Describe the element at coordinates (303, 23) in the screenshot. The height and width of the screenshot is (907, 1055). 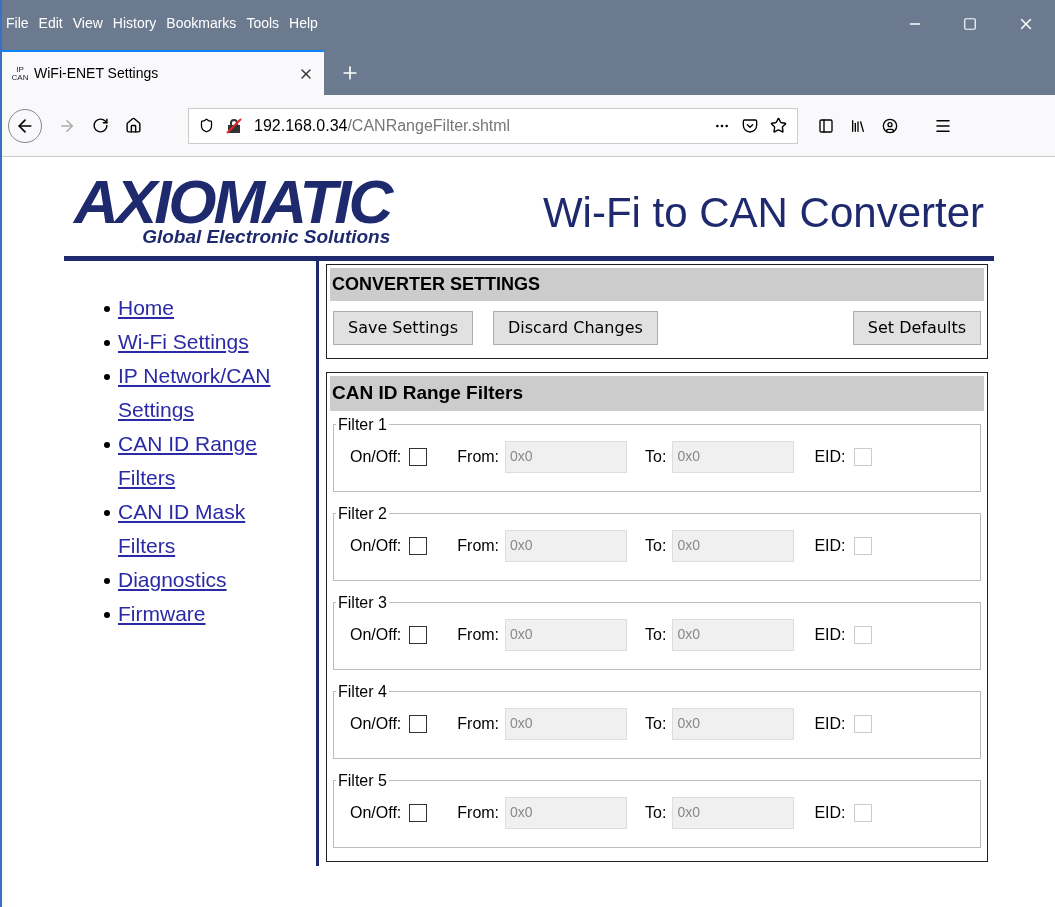
I see `menu-item: Help` at that location.